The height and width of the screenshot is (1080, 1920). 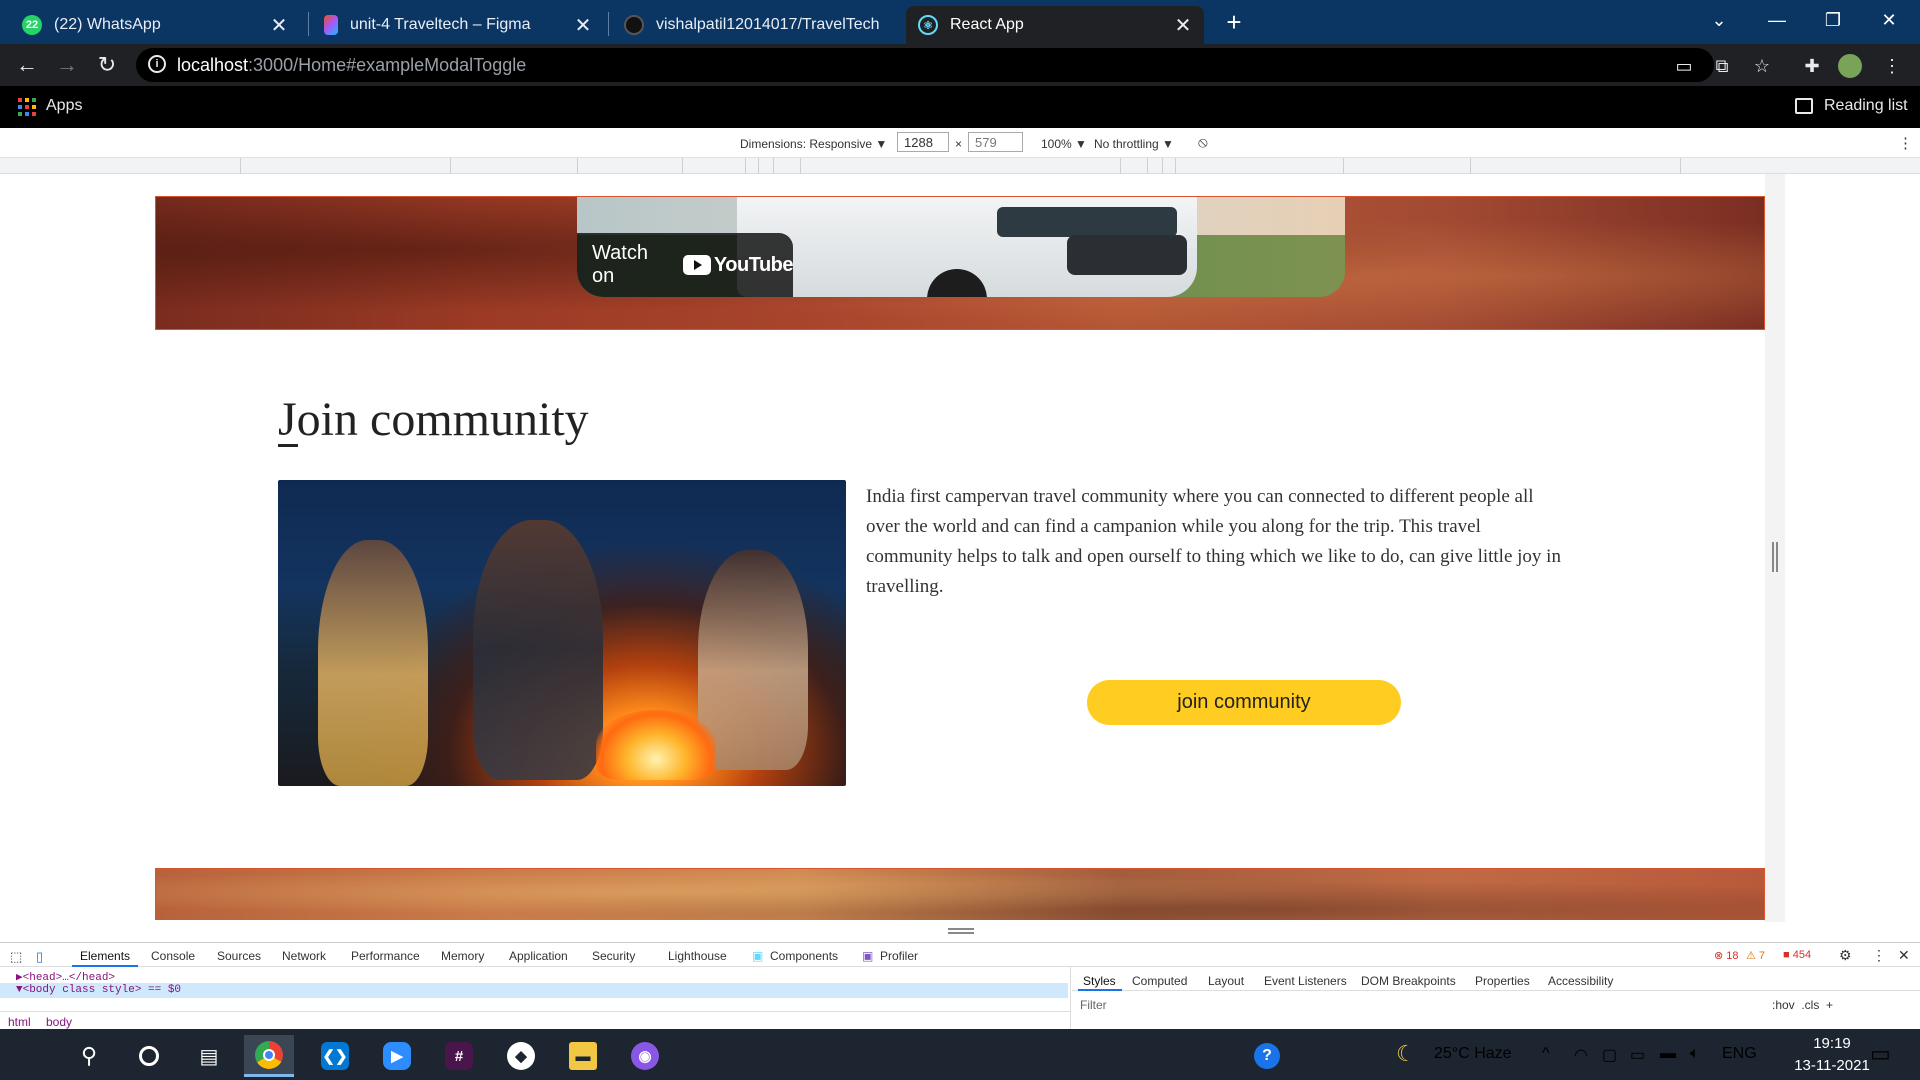 I want to click on error-count: 18, so click(x=1732, y=956).